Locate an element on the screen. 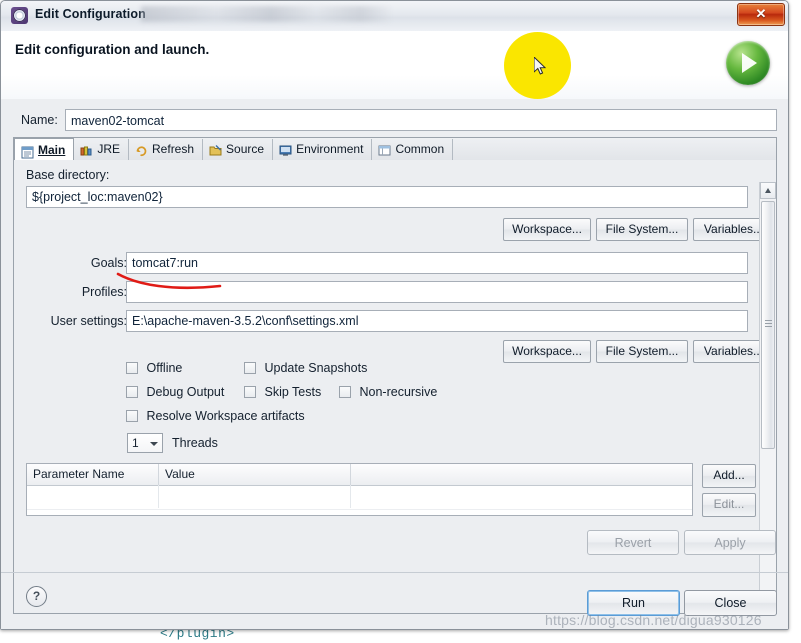 Image resolution: width=801 pixels, height=643 pixels. environment-icon is located at coordinates (285, 149).